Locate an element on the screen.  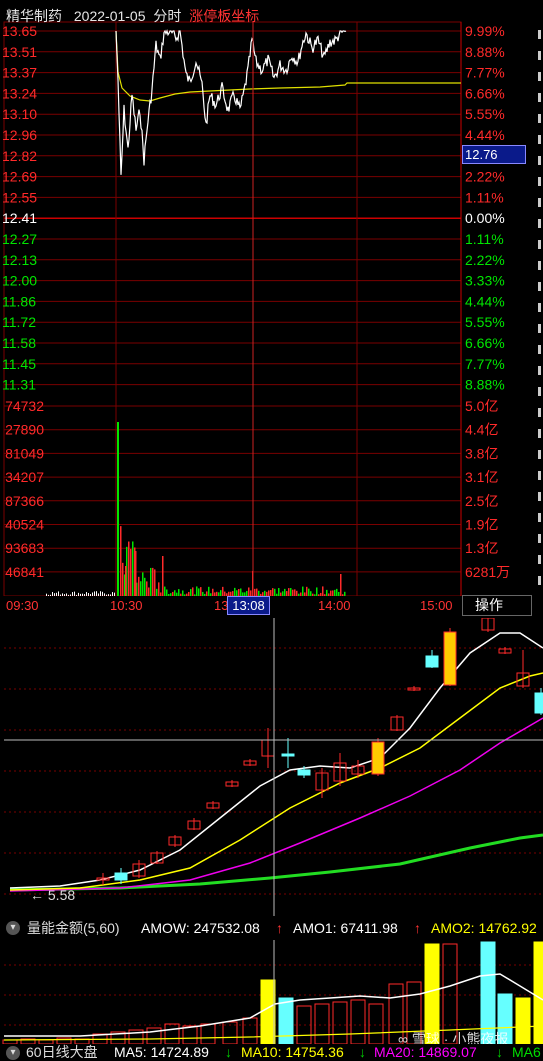
volume-tick-label: 87366 is located at coordinates (24, 501).